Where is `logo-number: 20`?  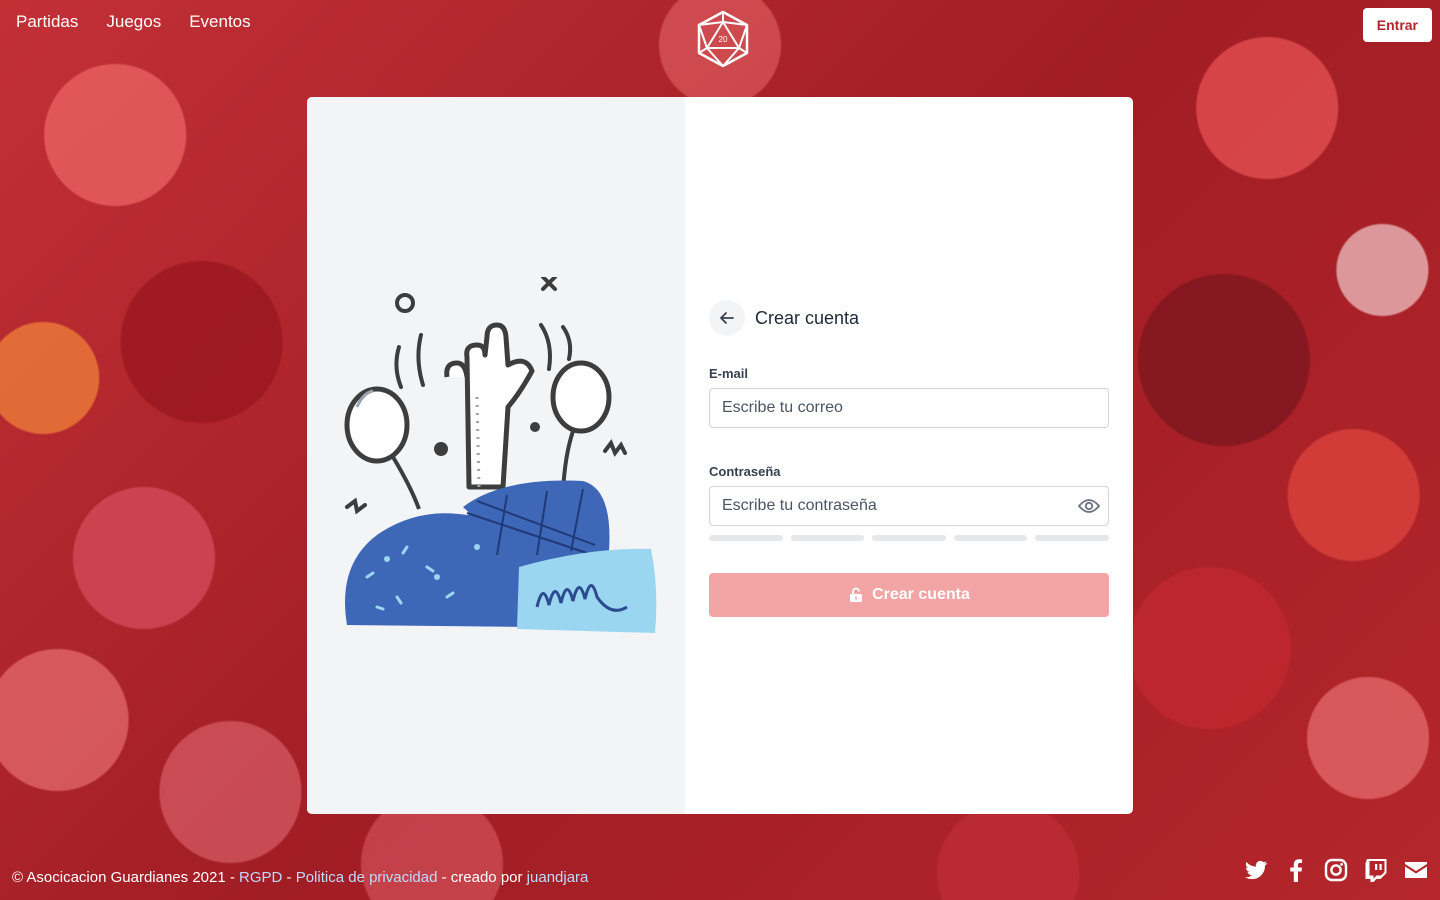
logo-number: 20 is located at coordinates (723, 39).